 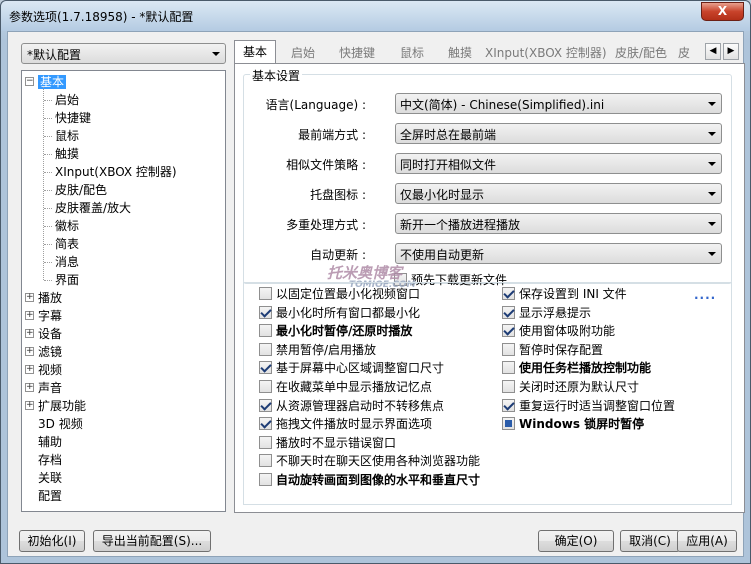 I want to click on tree-item-child: 简表, so click(x=67, y=244).